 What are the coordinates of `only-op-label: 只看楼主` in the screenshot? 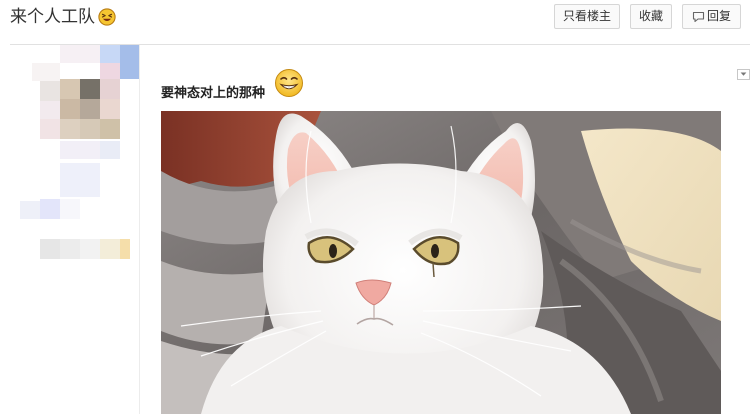 It's located at (586, 16).